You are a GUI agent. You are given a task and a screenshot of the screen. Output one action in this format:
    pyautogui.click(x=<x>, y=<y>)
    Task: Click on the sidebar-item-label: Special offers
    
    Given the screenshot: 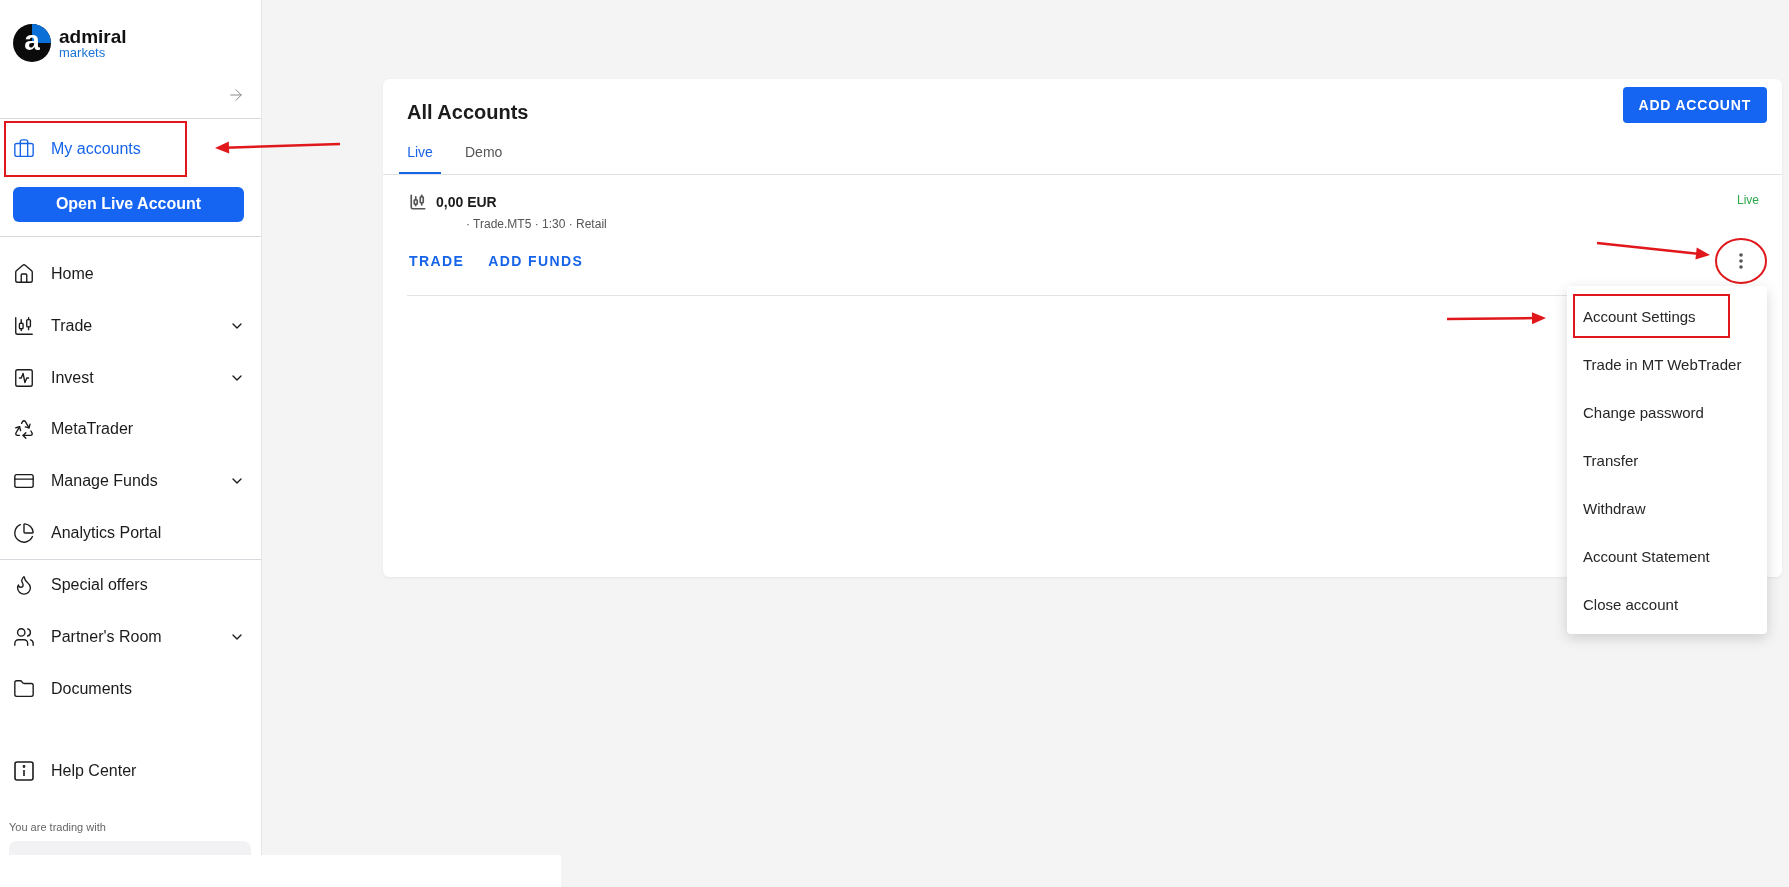 What is the action you would take?
    pyautogui.click(x=100, y=585)
    